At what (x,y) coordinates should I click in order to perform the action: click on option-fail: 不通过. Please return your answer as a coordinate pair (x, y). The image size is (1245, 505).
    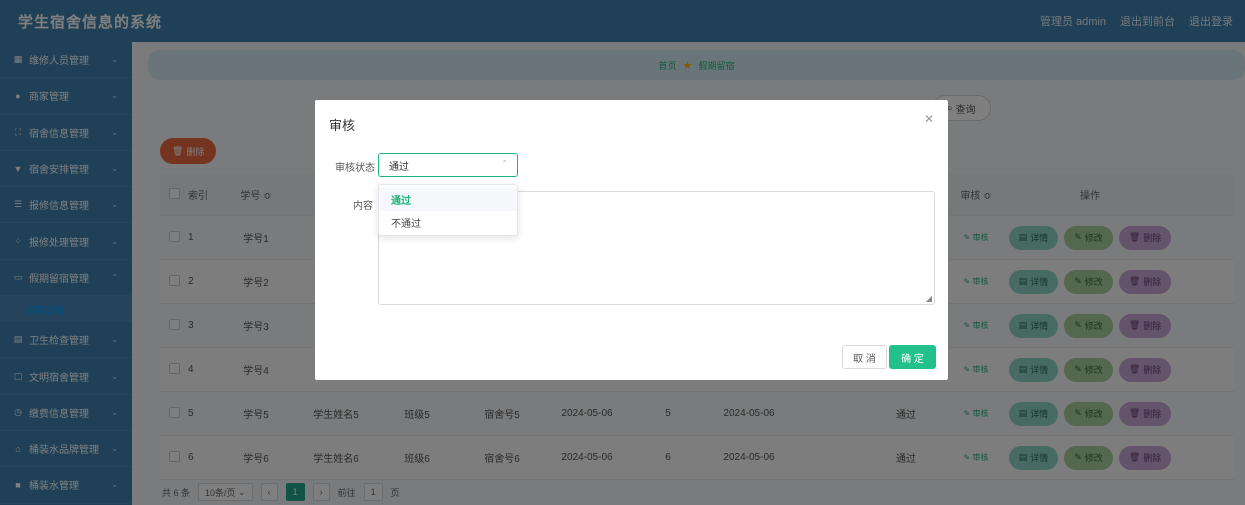
    Looking at the image, I should click on (448, 222).